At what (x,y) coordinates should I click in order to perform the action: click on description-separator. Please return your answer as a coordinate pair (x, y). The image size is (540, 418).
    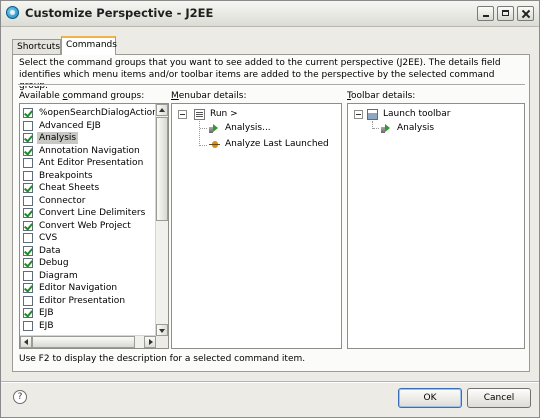
    Looking at the image, I should click on (271, 85).